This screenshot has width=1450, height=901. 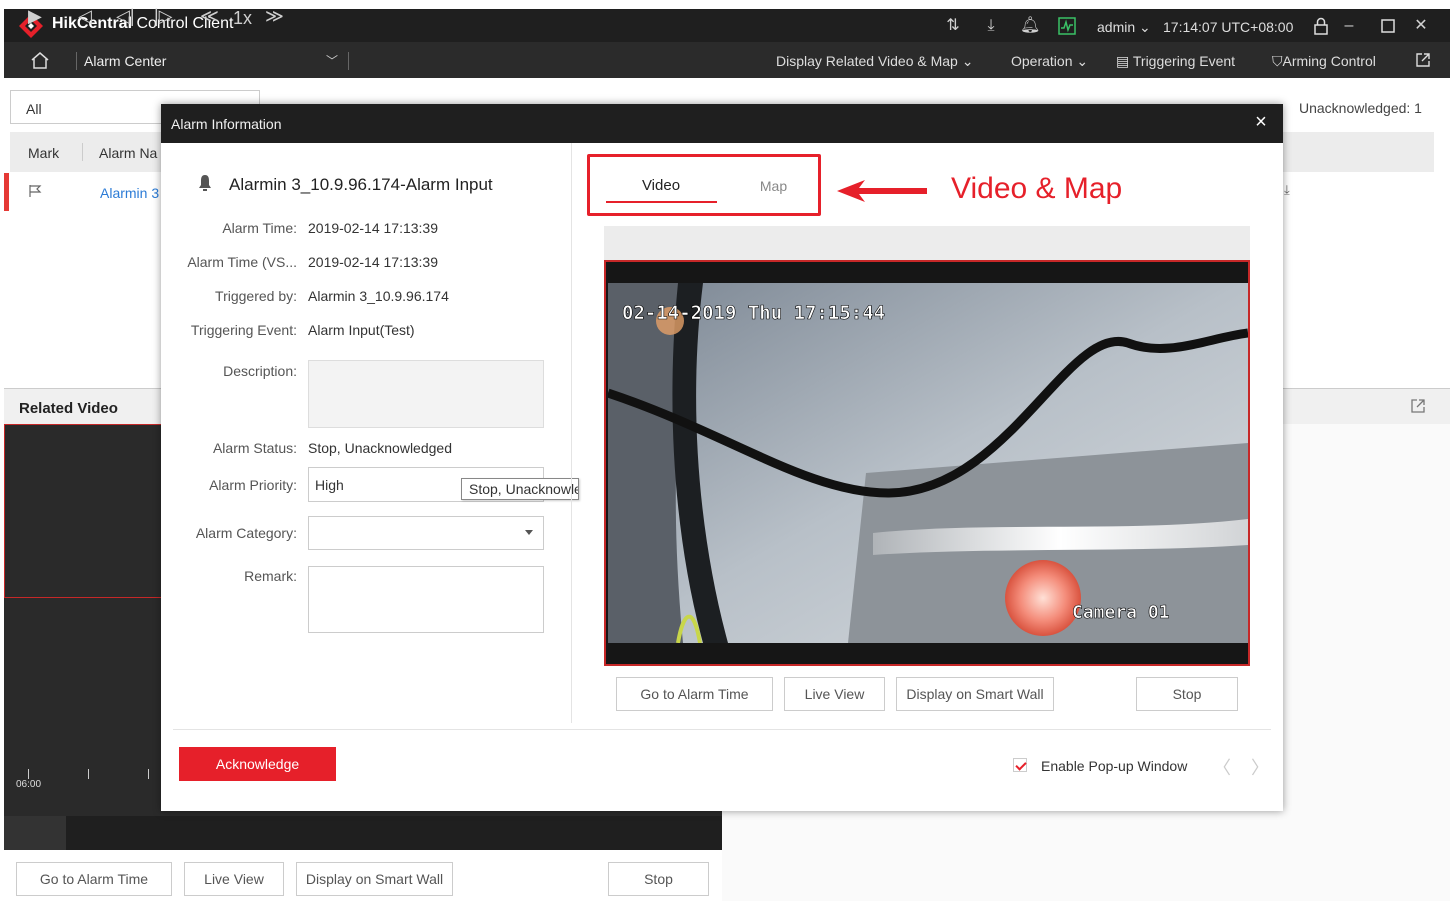 What do you see at coordinates (1030, 26) in the screenshot?
I see `bell-icon: 🔔︎` at bounding box center [1030, 26].